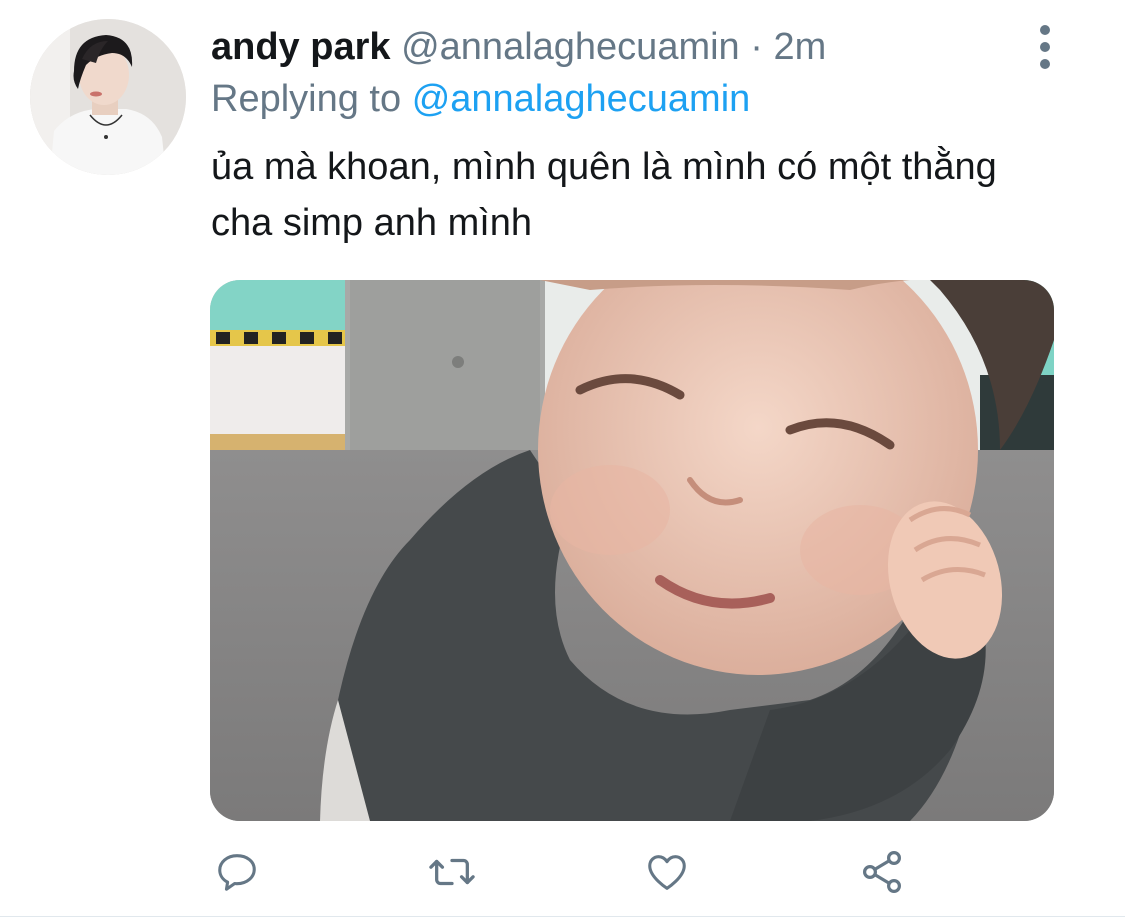 This screenshot has width=1125, height=921. Describe the element at coordinates (237, 872) in the screenshot. I see `reply-icon` at that location.